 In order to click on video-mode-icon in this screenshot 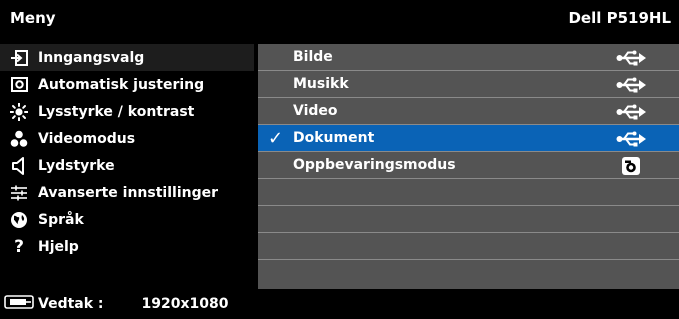, I will do `click(19, 139)`.